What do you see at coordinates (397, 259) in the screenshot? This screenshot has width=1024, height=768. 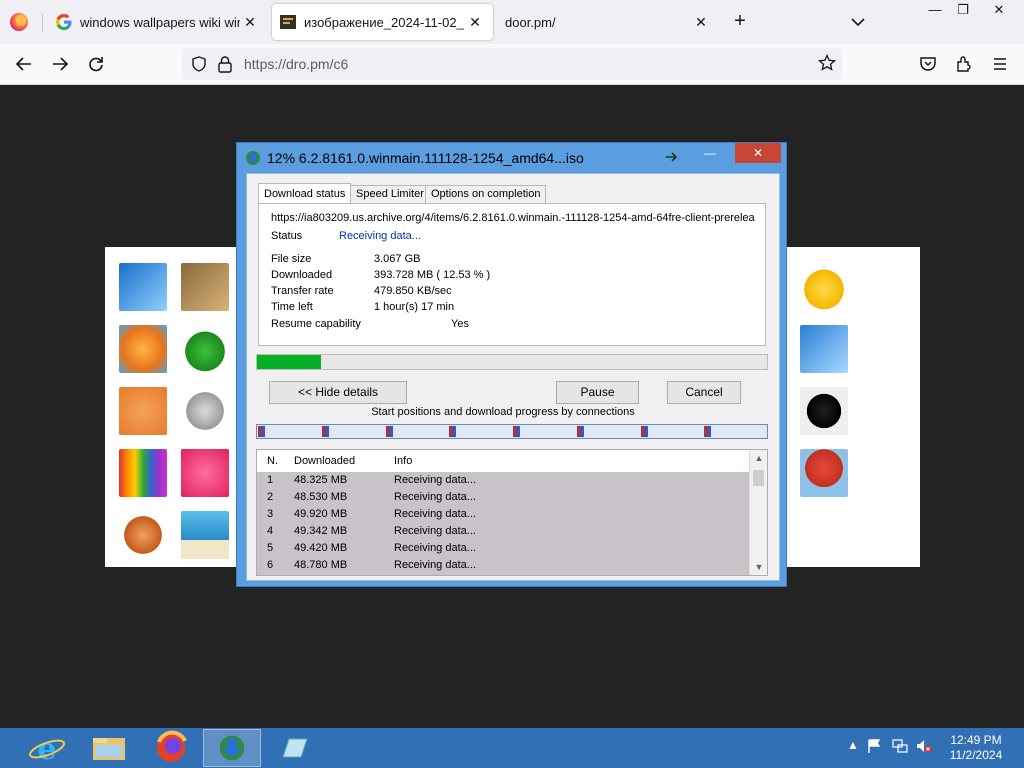 I see `file-size-value: 3.067 GB` at bounding box center [397, 259].